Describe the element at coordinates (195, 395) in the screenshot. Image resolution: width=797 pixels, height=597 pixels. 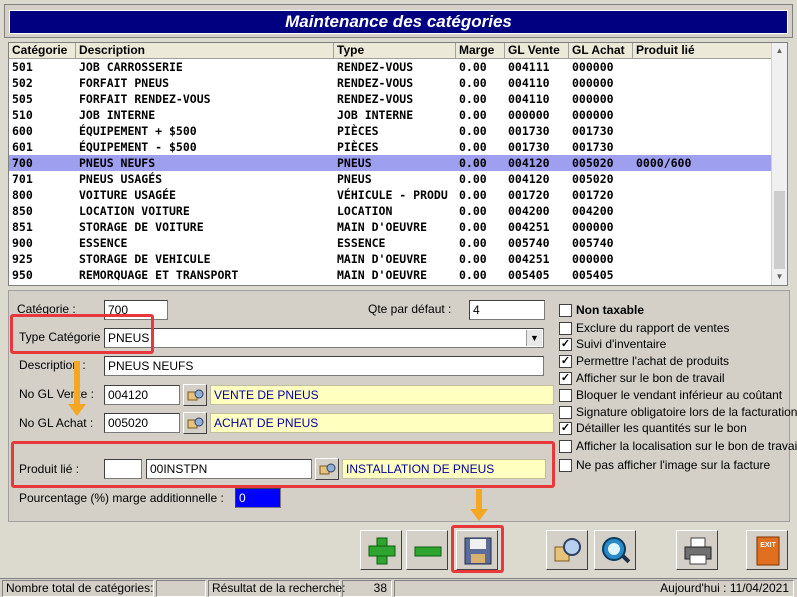
I see `gl-vente-lookup-button` at that location.